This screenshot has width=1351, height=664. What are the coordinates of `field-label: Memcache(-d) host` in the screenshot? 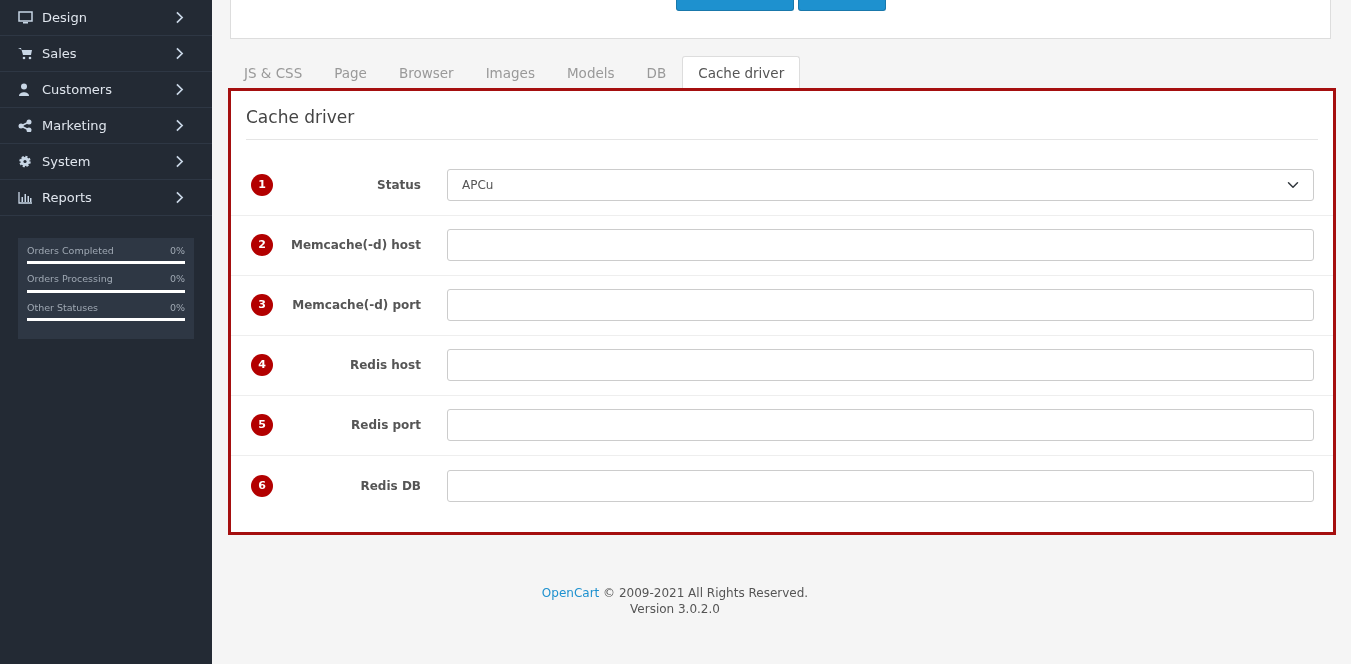 It's located at (355, 246).